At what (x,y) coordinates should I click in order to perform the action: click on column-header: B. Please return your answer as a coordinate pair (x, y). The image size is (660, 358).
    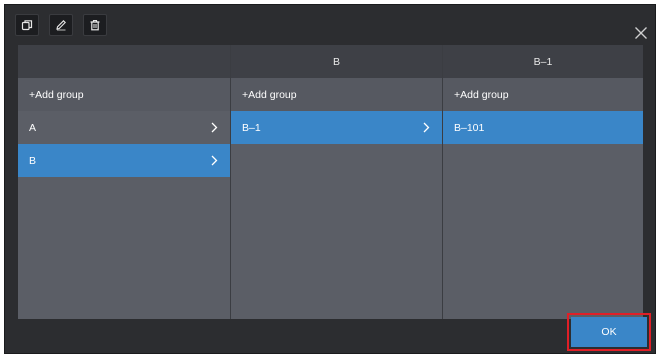
    Looking at the image, I should click on (336, 61).